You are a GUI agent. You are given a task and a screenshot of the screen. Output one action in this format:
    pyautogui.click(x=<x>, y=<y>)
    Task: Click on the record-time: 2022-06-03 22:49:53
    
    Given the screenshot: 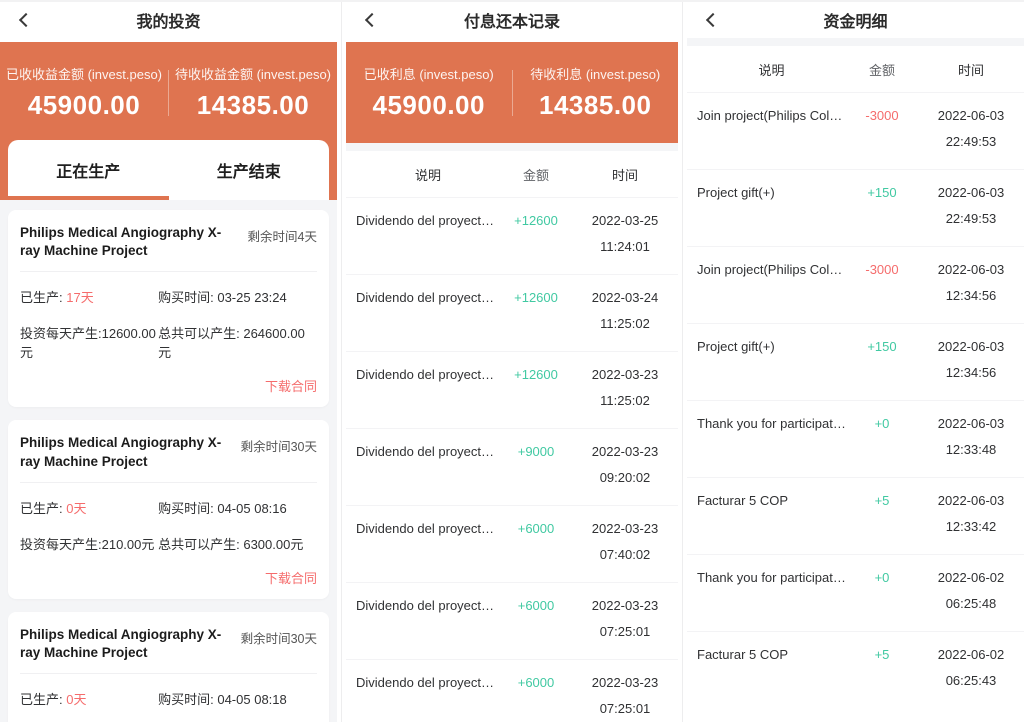 What is the action you would take?
    pyautogui.click(x=971, y=128)
    